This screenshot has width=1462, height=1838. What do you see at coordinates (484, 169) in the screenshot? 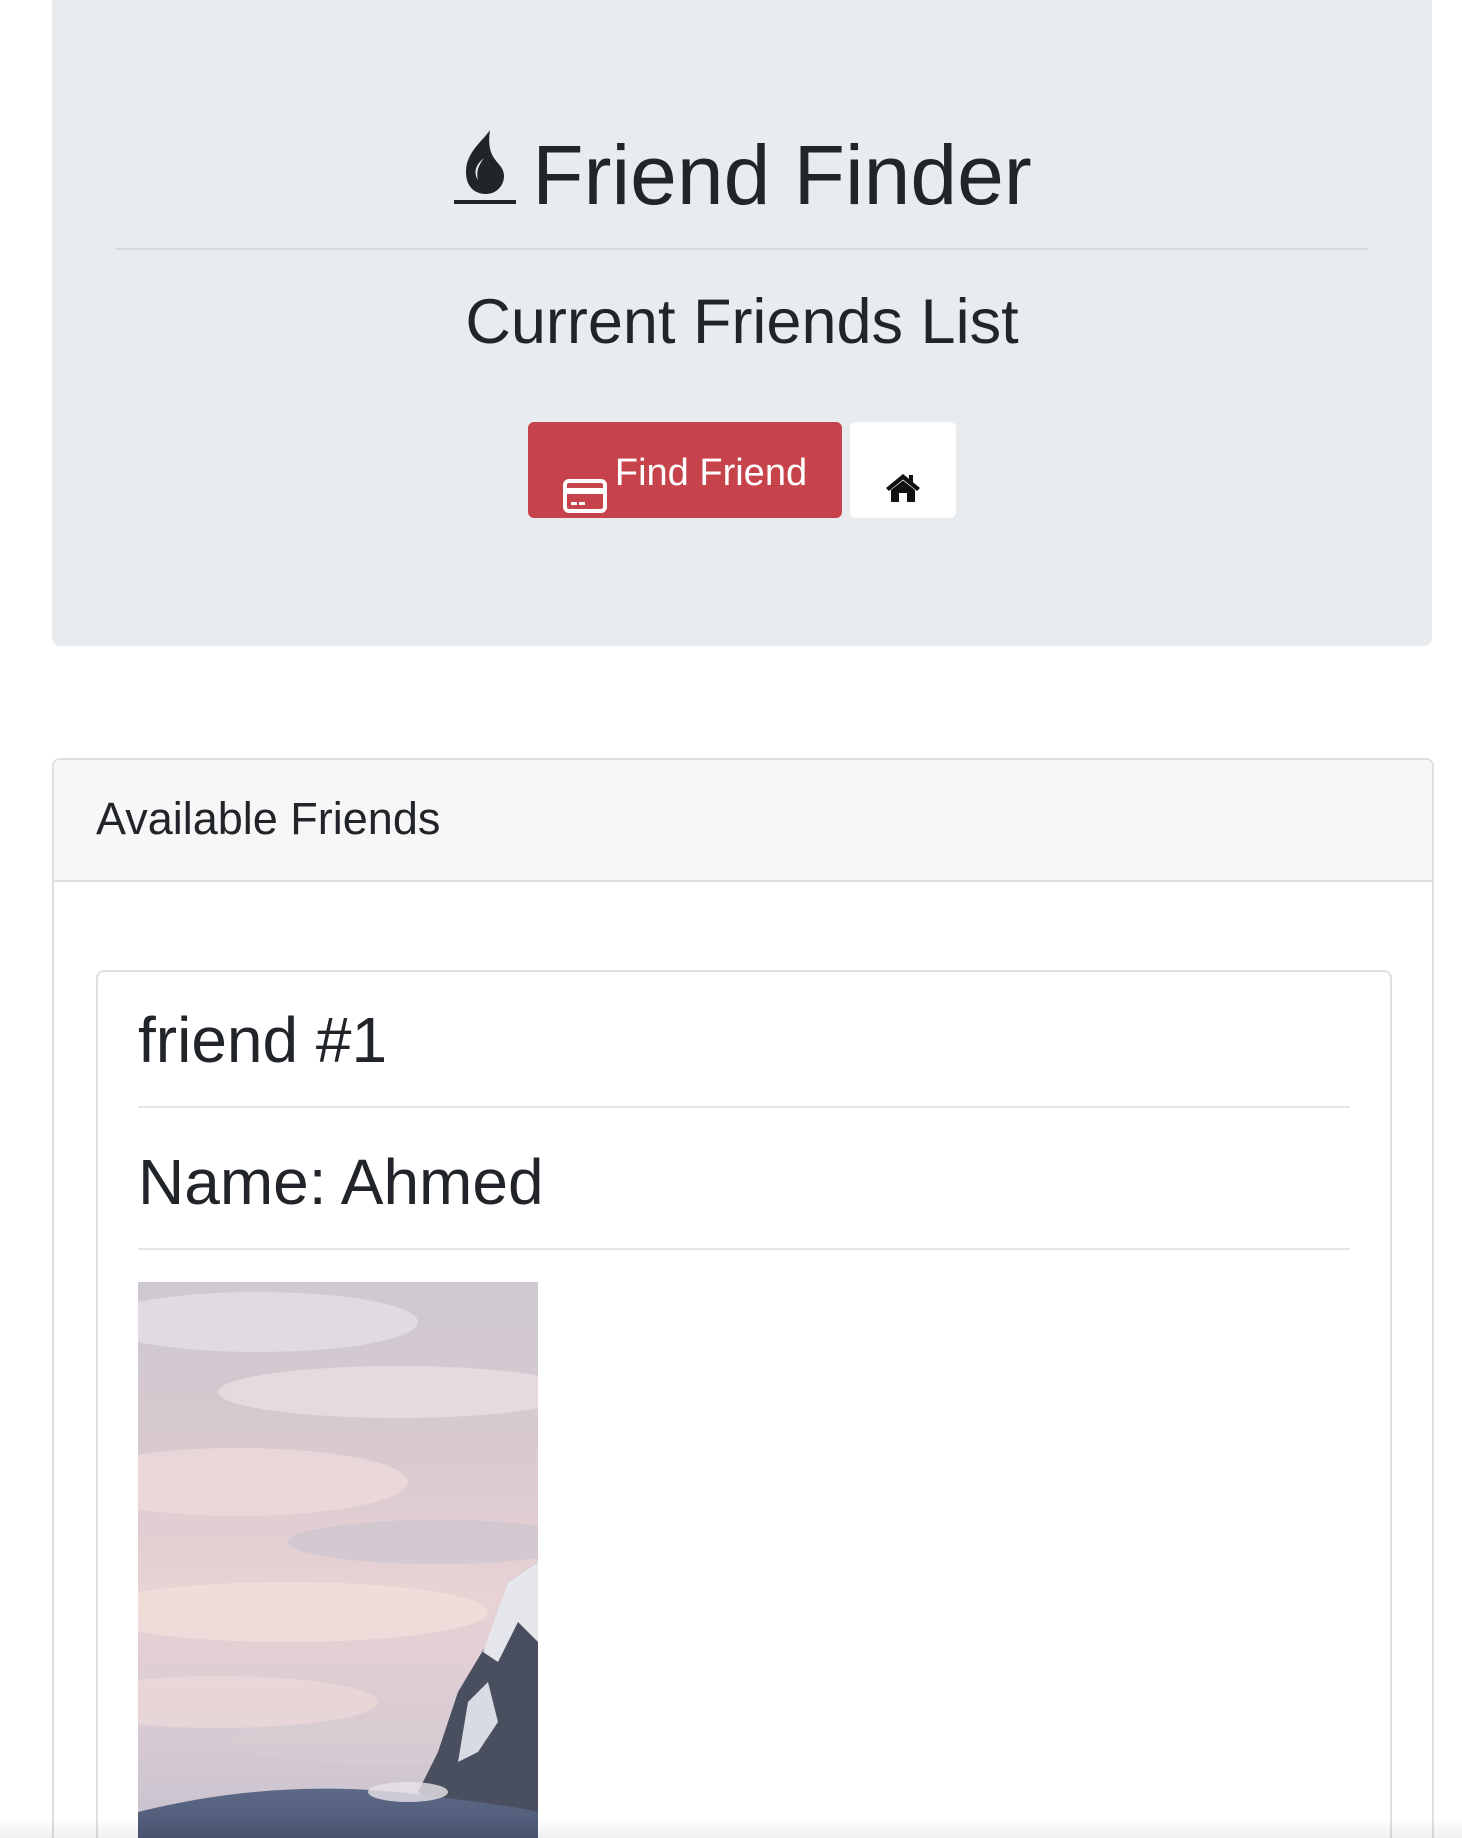
I see `flame-icon` at bounding box center [484, 169].